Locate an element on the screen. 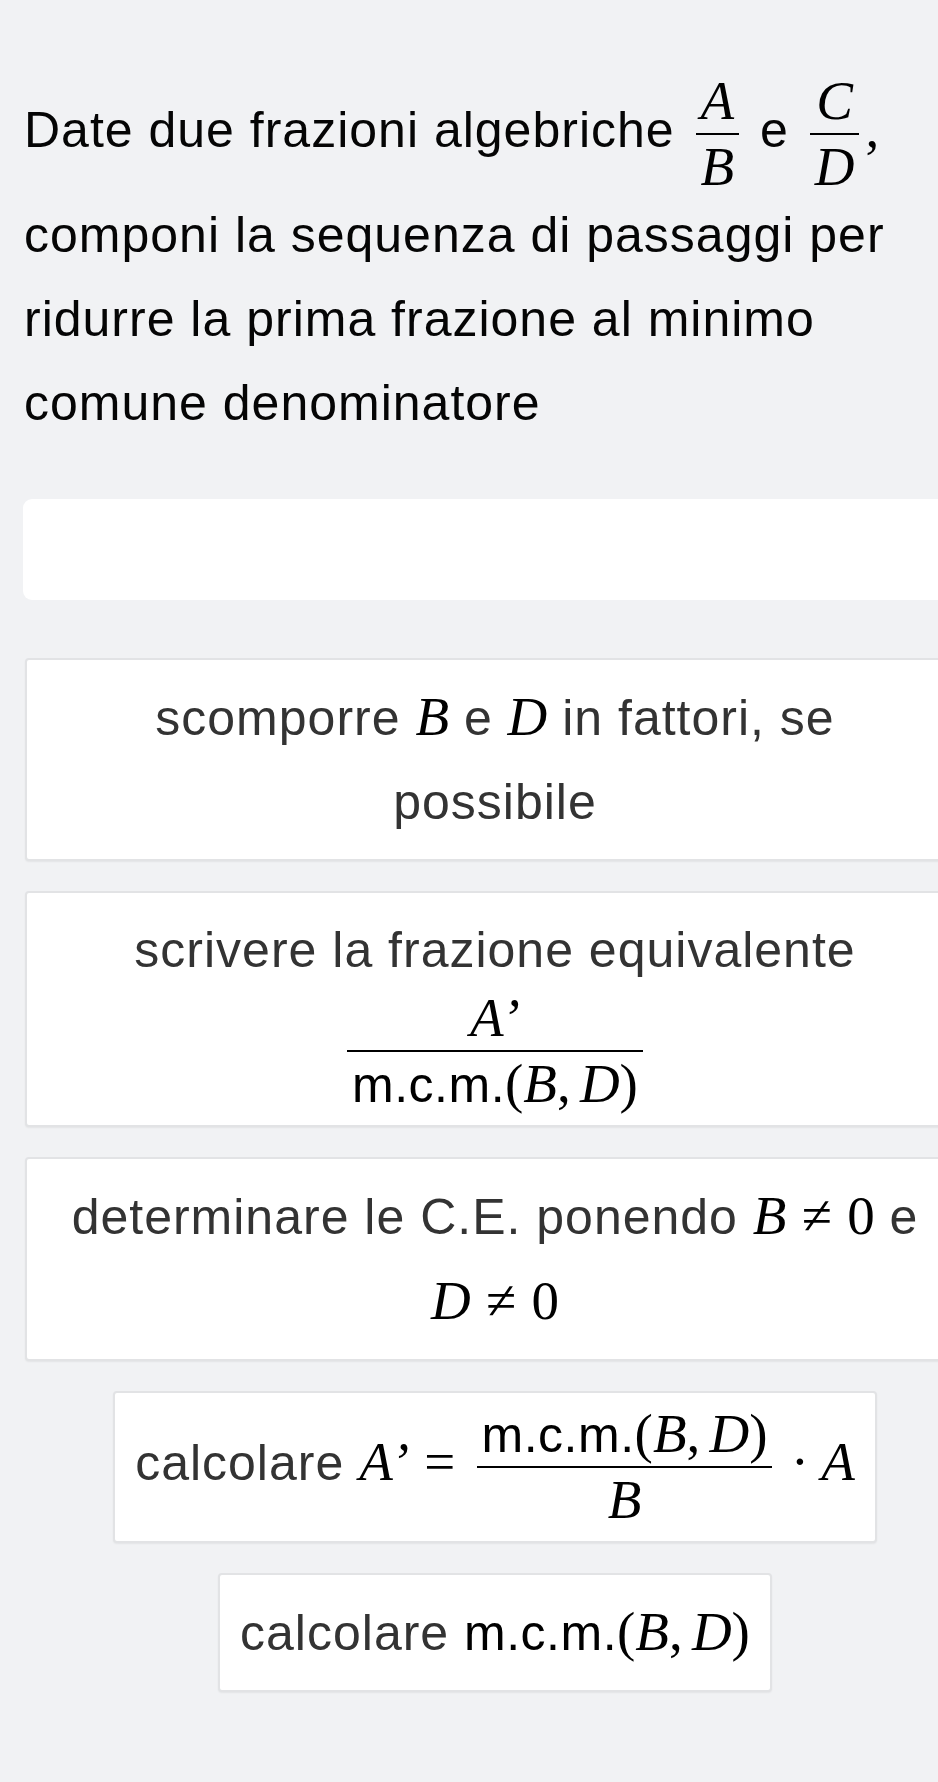 This screenshot has width=938, height=1782. step-card: calcolare m.c.m.(B, D) is located at coordinates (495, 1632).